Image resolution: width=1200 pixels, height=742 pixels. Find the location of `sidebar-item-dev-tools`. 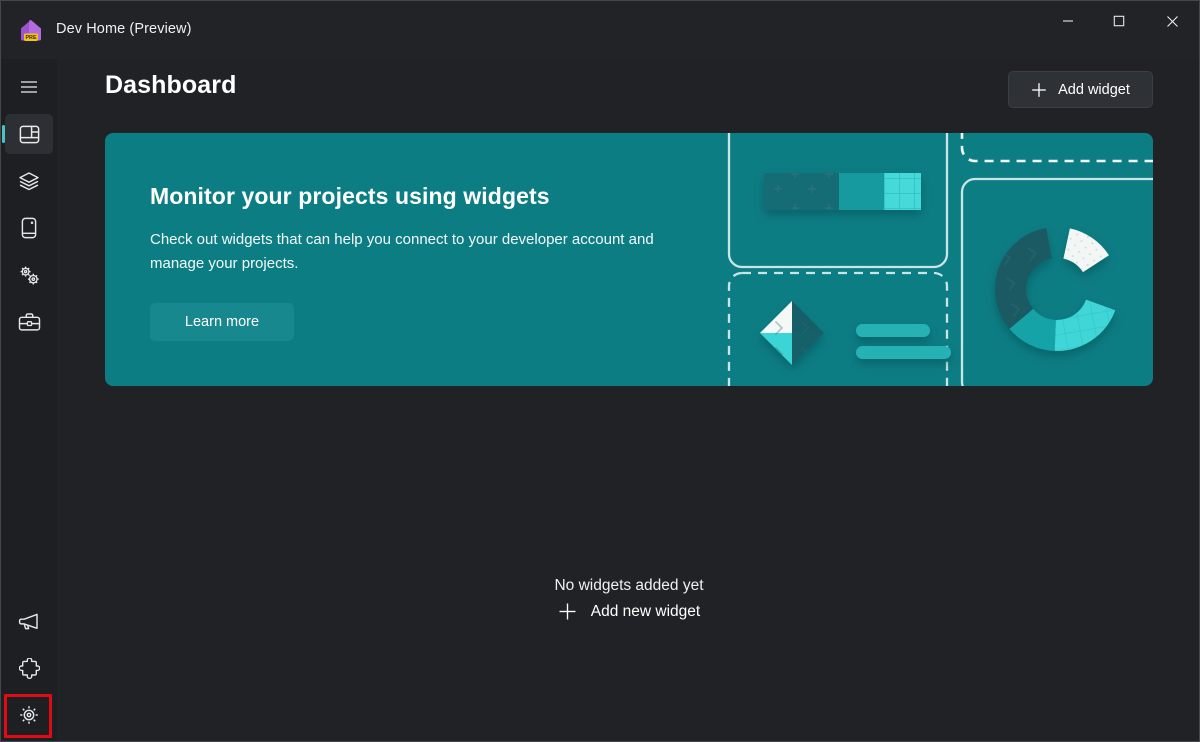

sidebar-item-dev-tools is located at coordinates (29, 322).